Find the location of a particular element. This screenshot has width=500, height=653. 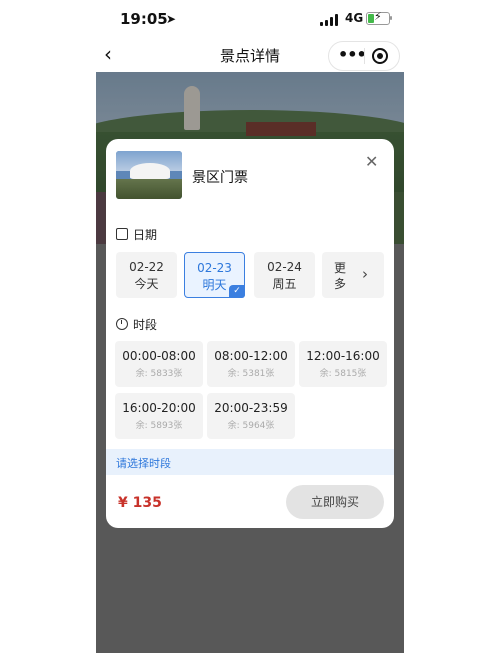

battery-icon: ⚡ is located at coordinates (378, 17).